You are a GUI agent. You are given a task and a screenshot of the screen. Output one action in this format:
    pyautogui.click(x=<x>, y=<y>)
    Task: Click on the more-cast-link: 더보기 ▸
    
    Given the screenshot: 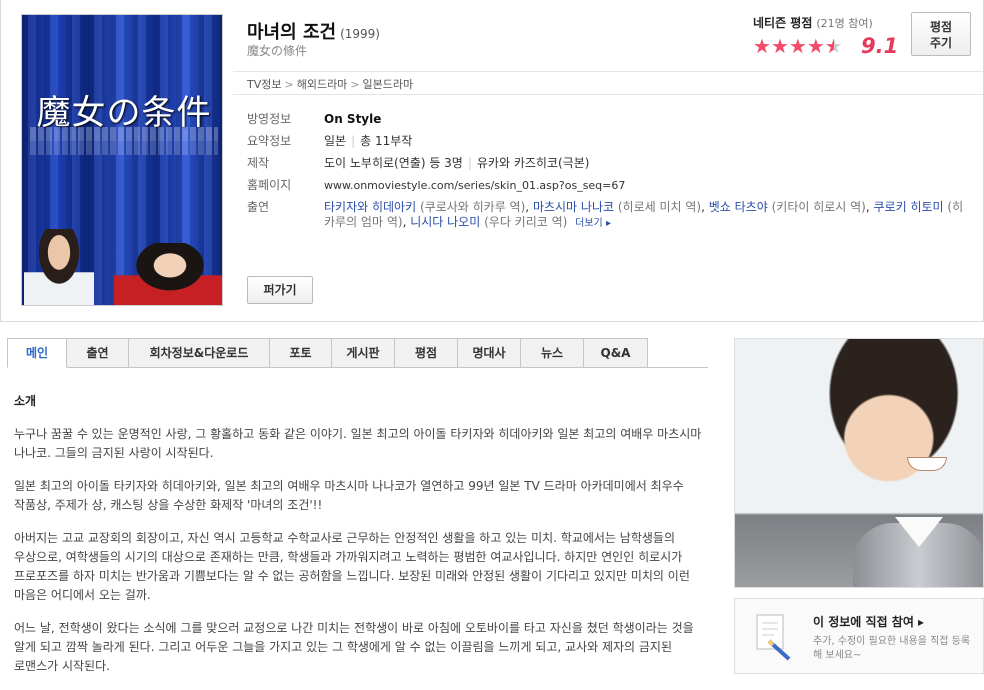 What is the action you would take?
    pyautogui.click(x=593, y=223)
    